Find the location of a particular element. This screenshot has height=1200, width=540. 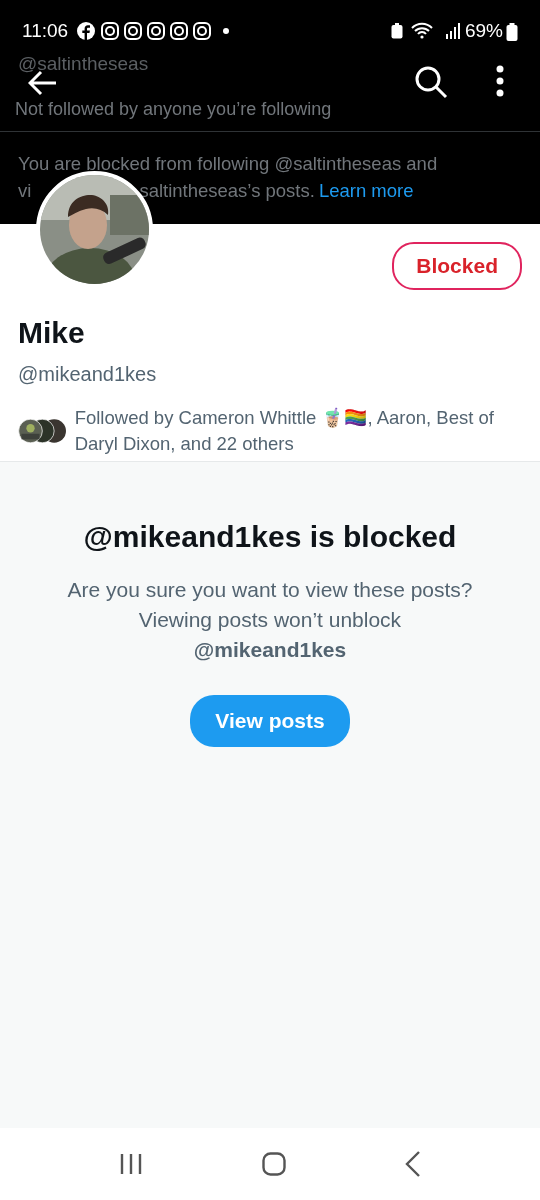

profile-handle: @saltintheseas is located at coordinates (83, 64).